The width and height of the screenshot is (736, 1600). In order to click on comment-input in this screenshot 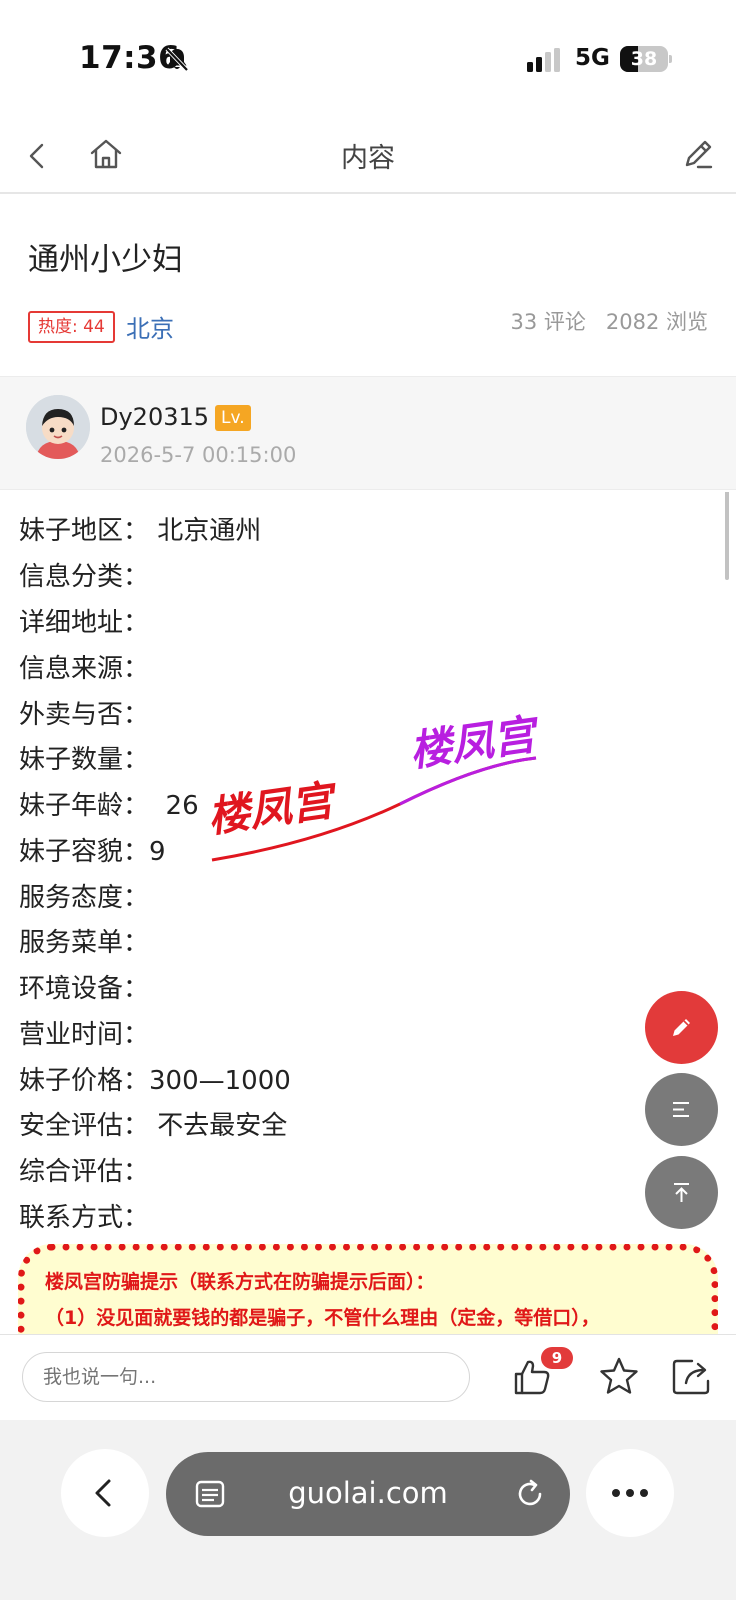, I will do `click(246, 1377)`.